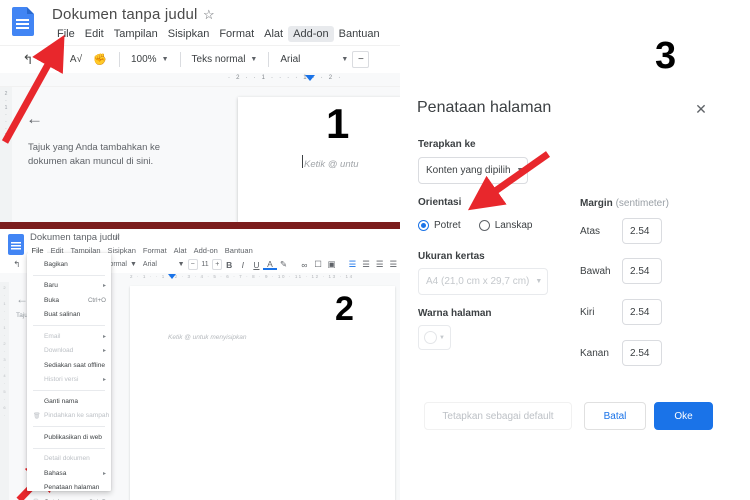  What do you see at coordinates (284, 265) in the screenshot?
I see `highlight-icon: ✎` at bounding box center [284, 265].